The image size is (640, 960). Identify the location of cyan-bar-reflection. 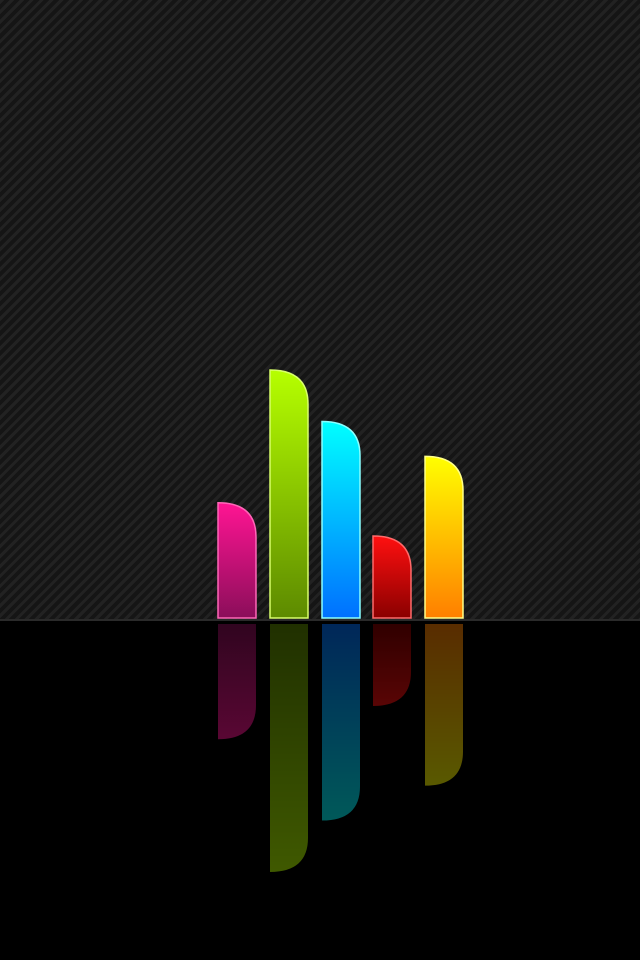
(341, 722).